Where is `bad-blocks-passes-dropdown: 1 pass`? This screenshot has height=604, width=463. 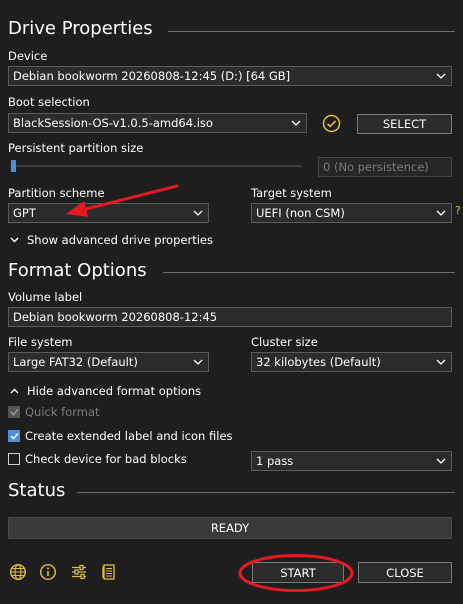
bad-blocks-passes-dropdown: 1 pass is located at coordinates (351, 461).